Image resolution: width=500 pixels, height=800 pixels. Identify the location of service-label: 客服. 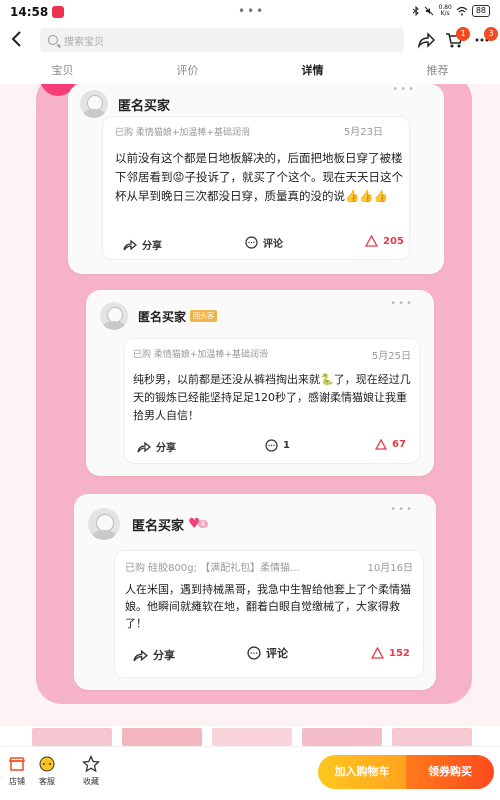
(47, 781).